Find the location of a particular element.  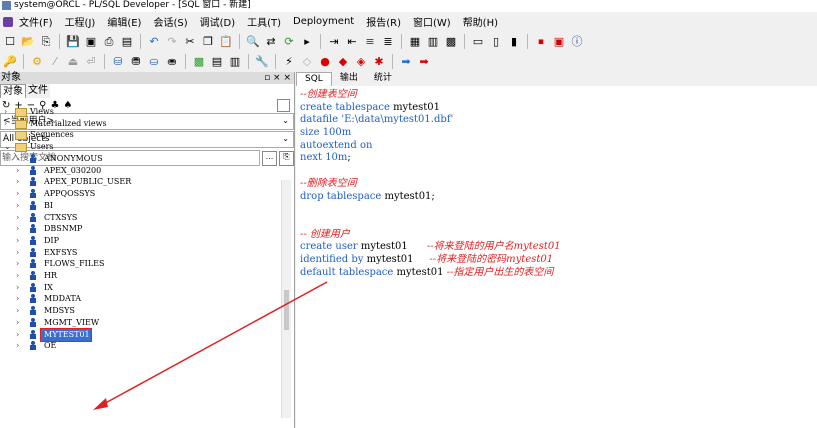

uncomment-icon: ≣ is located at coordinates (388, 41).